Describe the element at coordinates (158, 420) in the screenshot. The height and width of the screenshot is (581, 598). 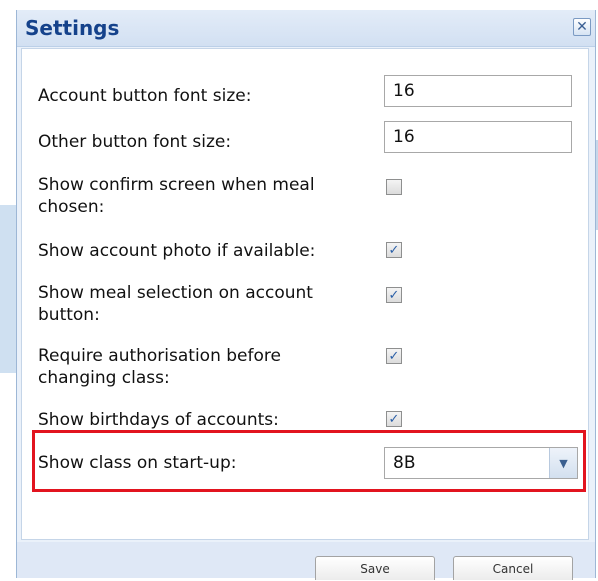
I see `birthdays-label: Show birthdays of accounts:` at that location.